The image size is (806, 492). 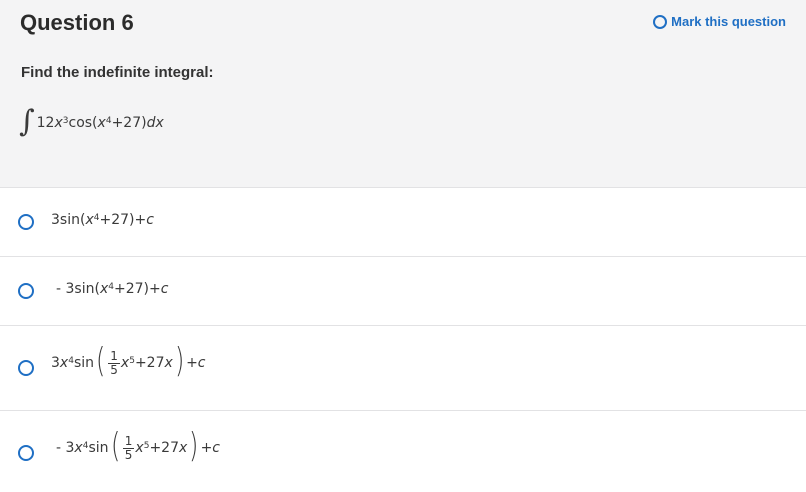 I want to click on integral-inner-var: x, so click(x=101, y=123).